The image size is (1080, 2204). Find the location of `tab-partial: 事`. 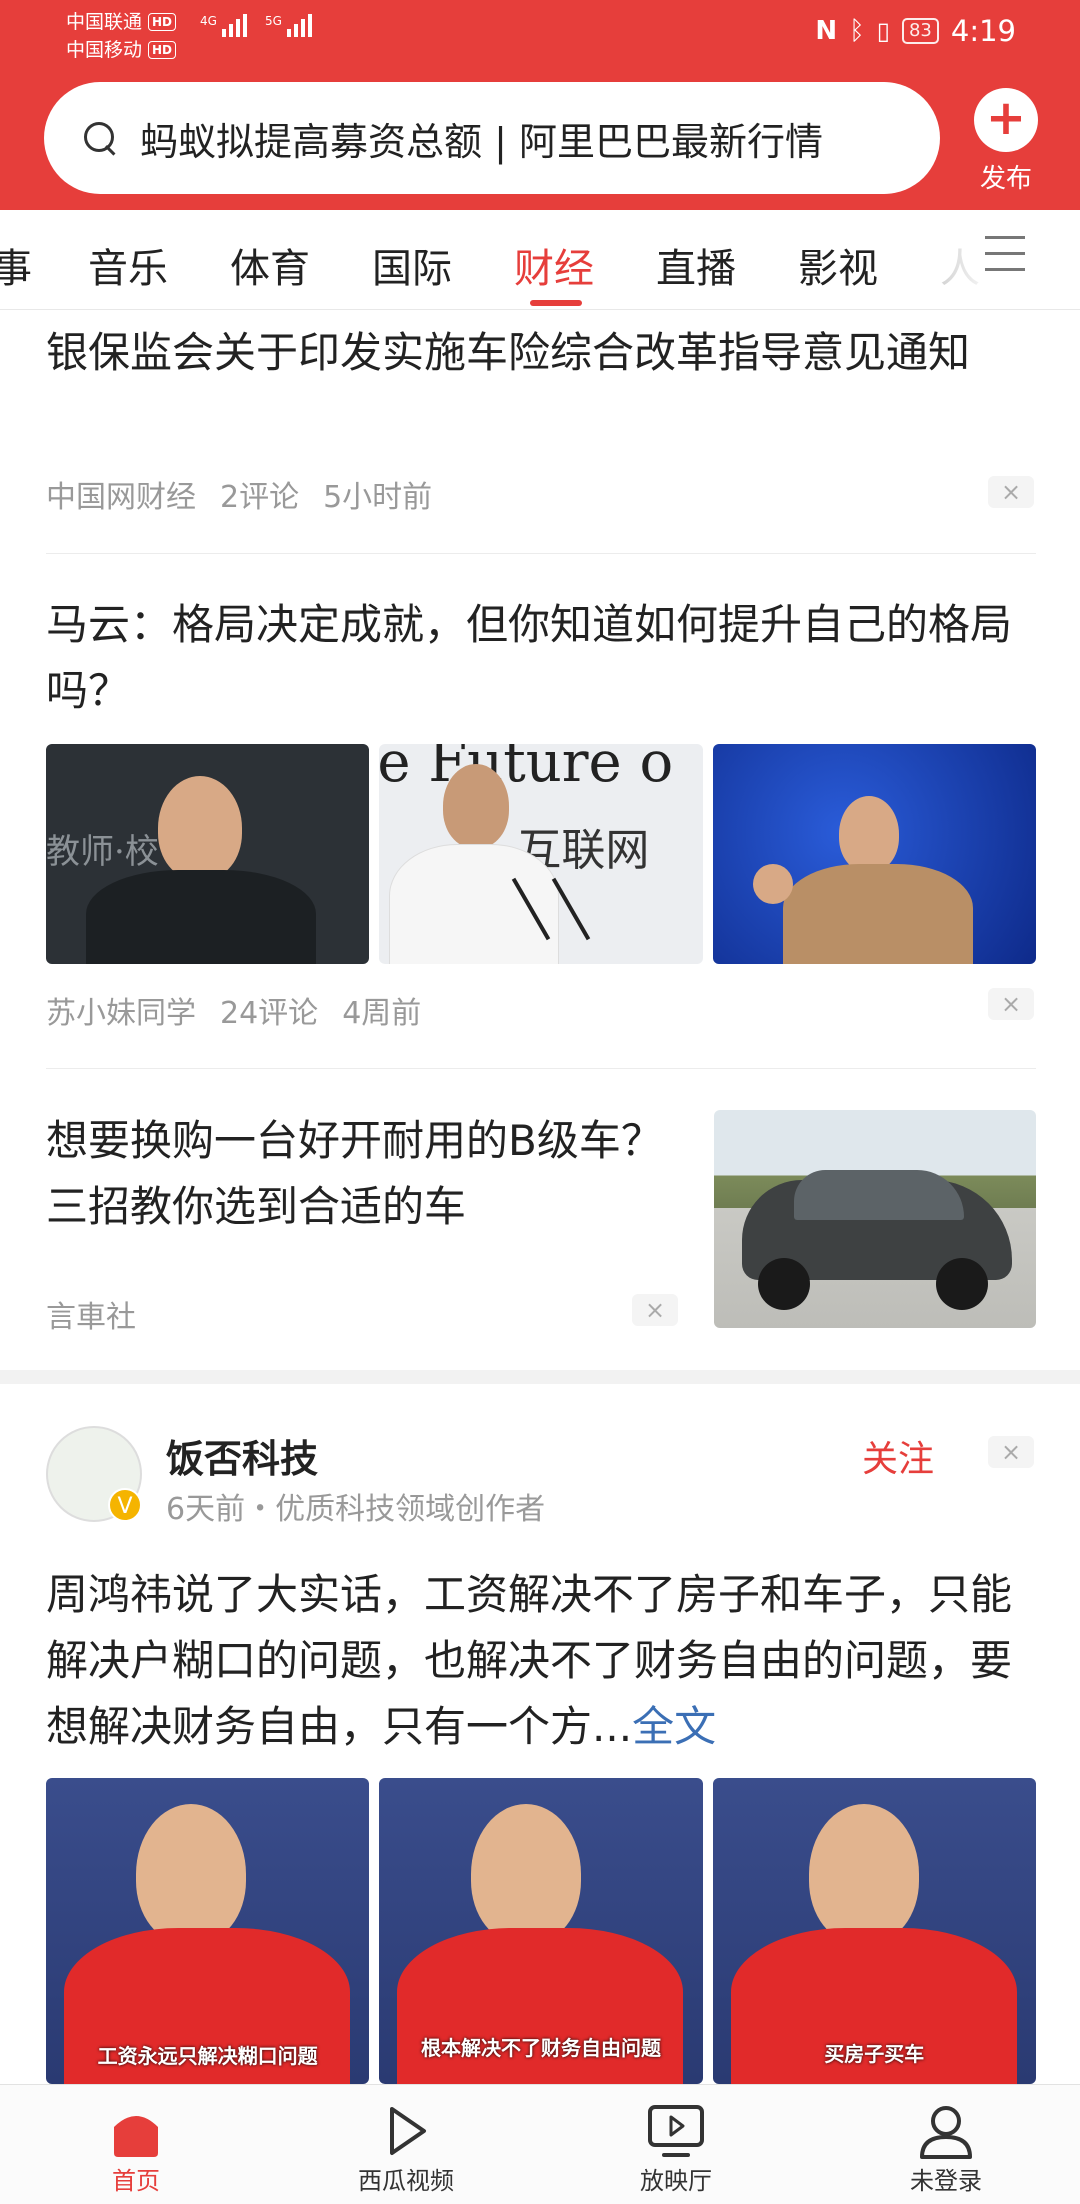

tab-partial: 事 is located at coordinates (16, 265).